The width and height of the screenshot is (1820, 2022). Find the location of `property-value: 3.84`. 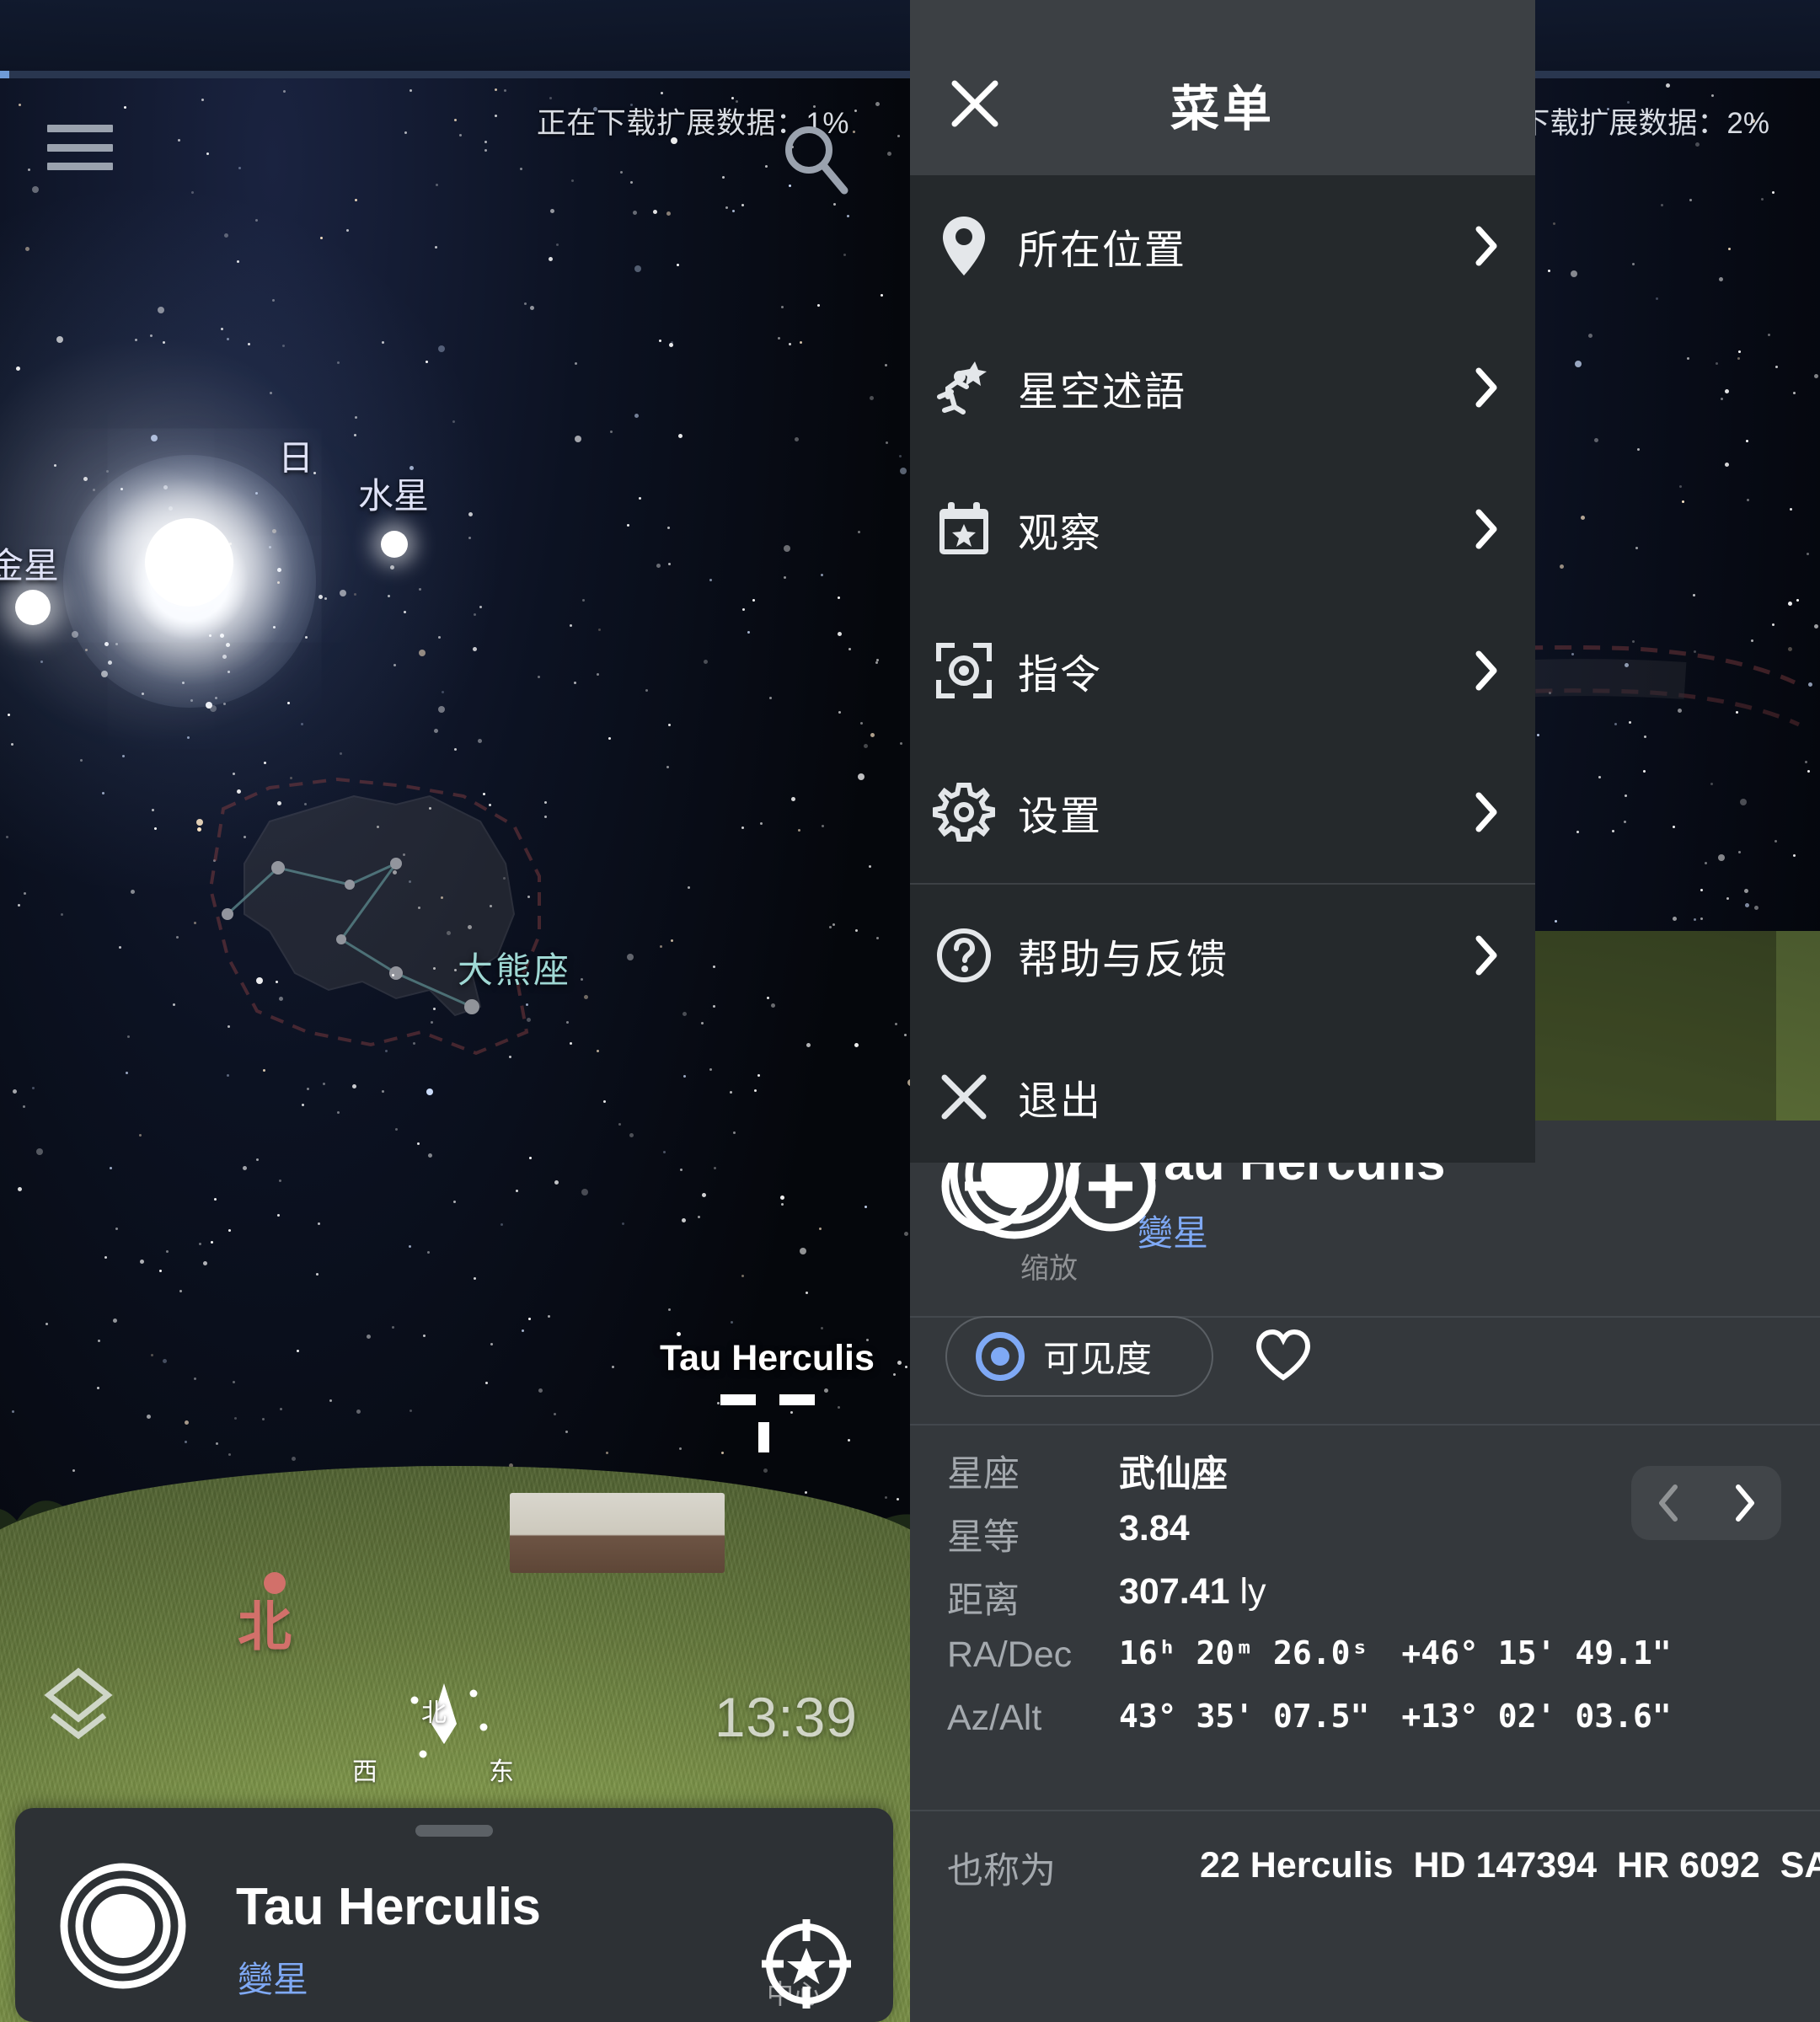

property-value: 3.84 is located at coordinates (1154, 1528).